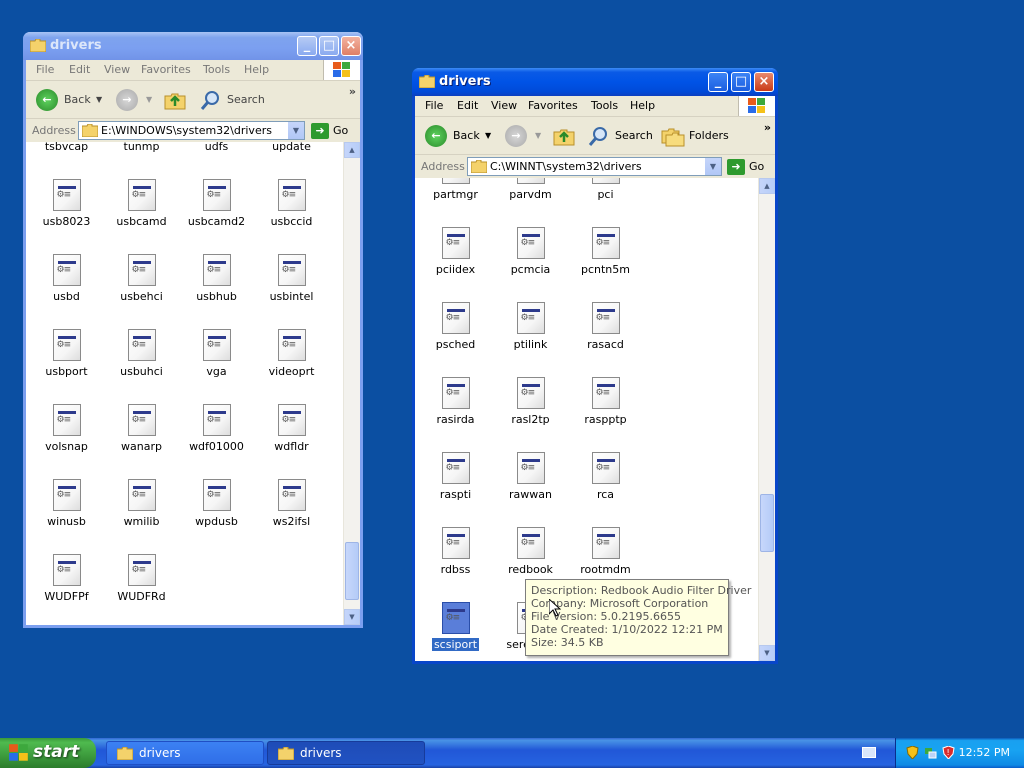  What do you see at coordinates (346, 753) in the screenshot?
I see `taskbar-item-drivers-2: drivers` at bounding box center [346, 753].